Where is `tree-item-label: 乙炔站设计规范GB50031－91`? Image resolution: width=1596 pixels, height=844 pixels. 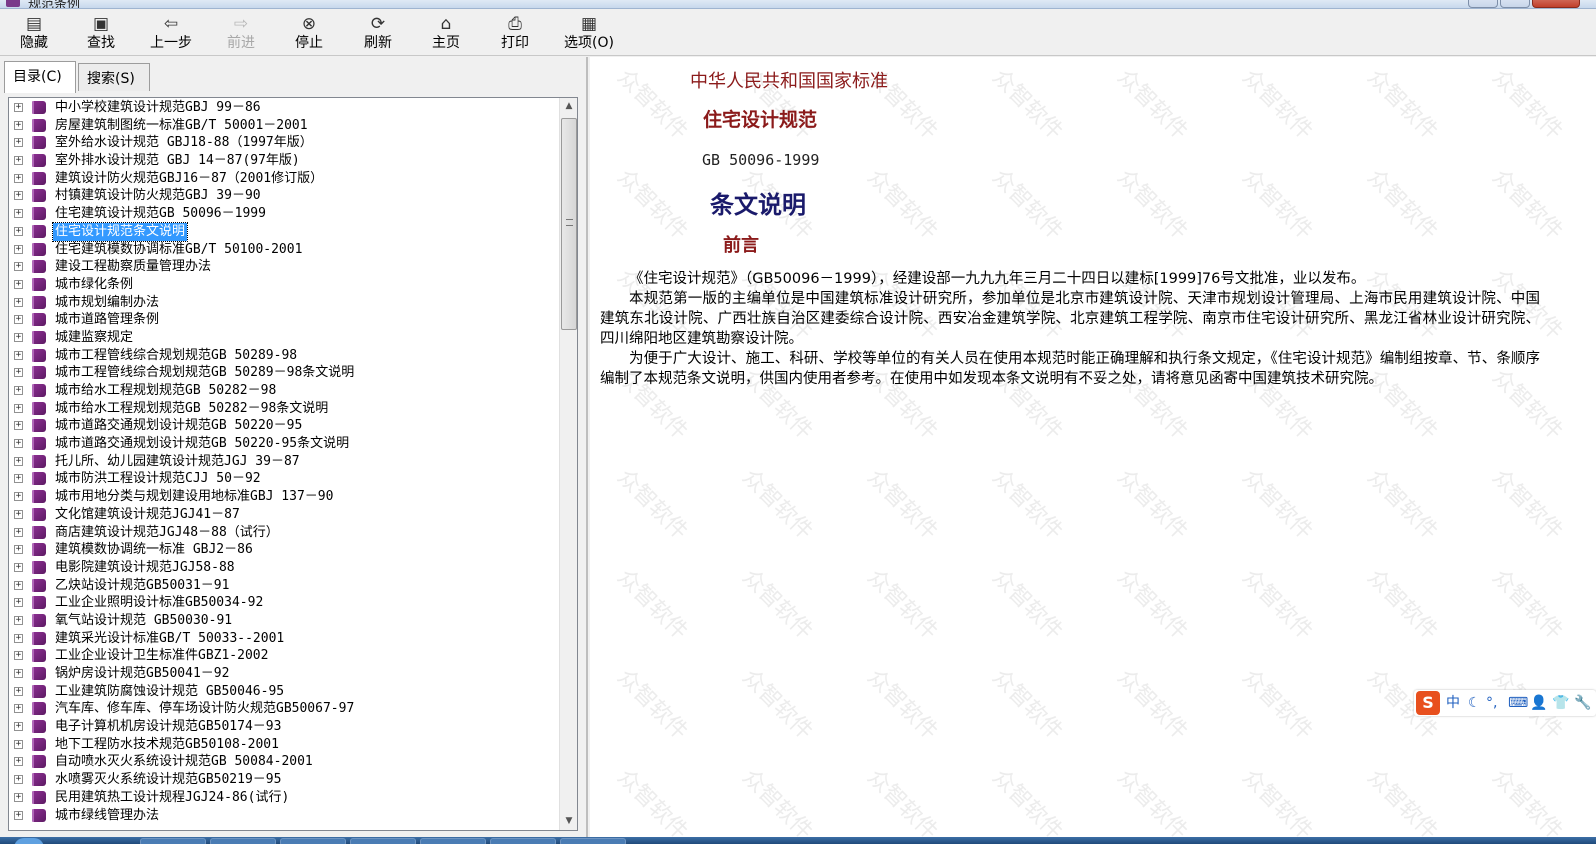
tree-item-label: 乙炔站设计规范GB50031－91 is located at coordinates (142, 586).